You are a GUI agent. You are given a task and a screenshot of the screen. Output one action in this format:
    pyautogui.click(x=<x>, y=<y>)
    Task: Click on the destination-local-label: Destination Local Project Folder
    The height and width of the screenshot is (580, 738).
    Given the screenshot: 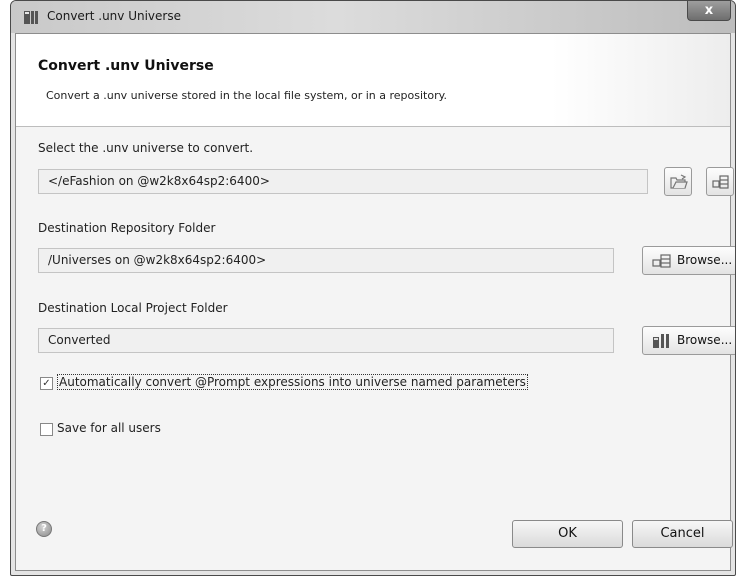 What is the action you would take?
    pyautogui.click(x=133, y=308)
    